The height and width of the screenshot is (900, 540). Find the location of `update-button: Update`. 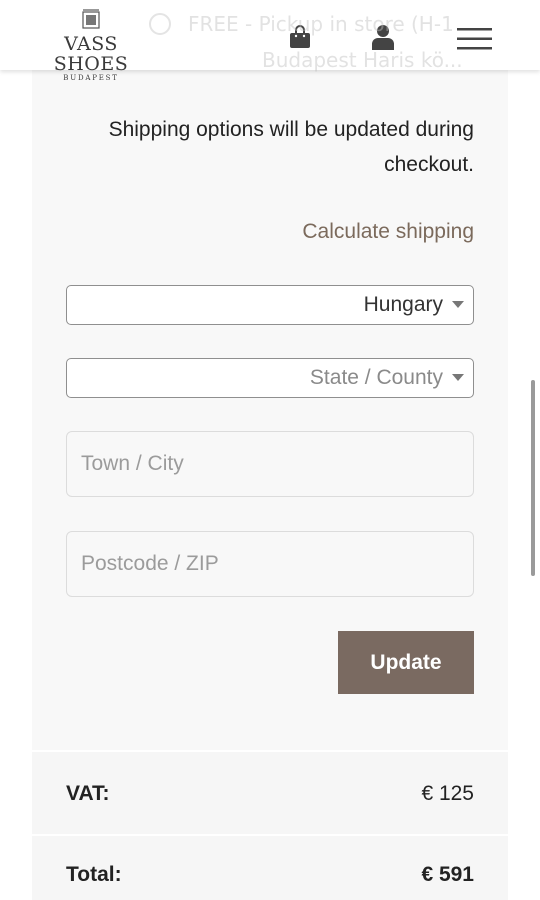

update-button: Update is located at coordinates (406, 662).